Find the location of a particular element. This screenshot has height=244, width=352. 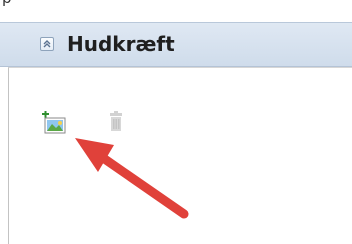

trash-icon is located at coordinates (116, 121).